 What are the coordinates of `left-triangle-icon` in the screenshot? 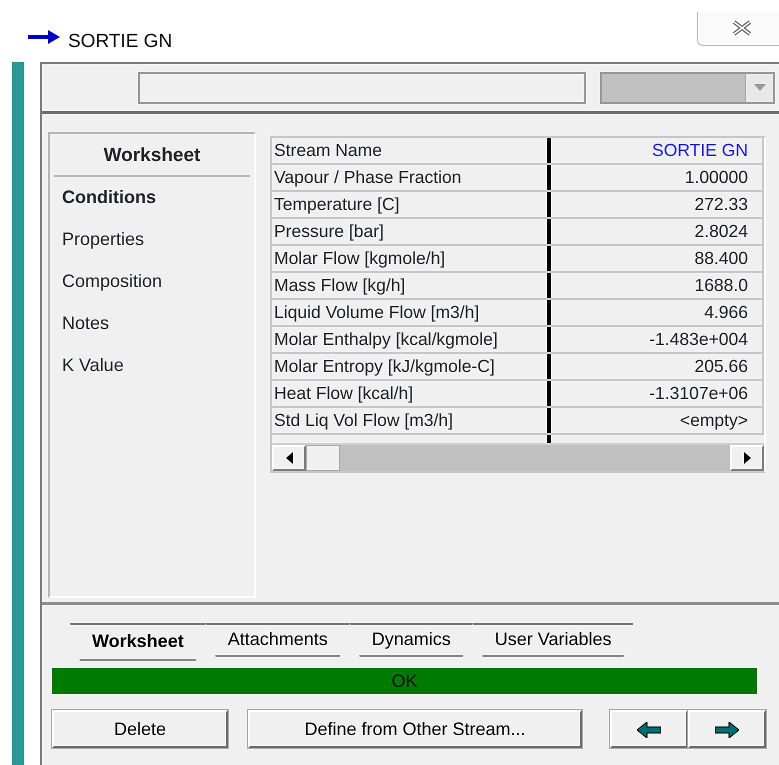 It's located at (289, 458).